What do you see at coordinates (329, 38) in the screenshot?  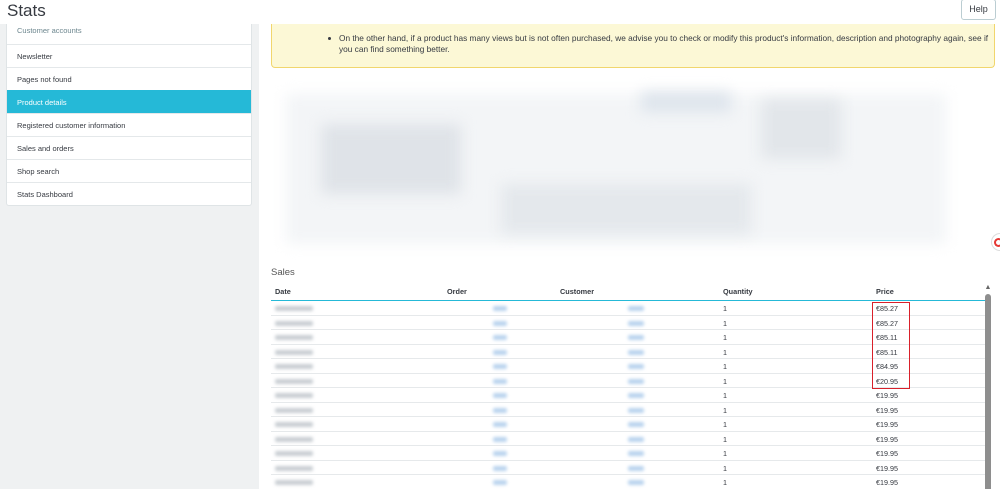 I see `bullet-dot` at bounding box center [329, 38].